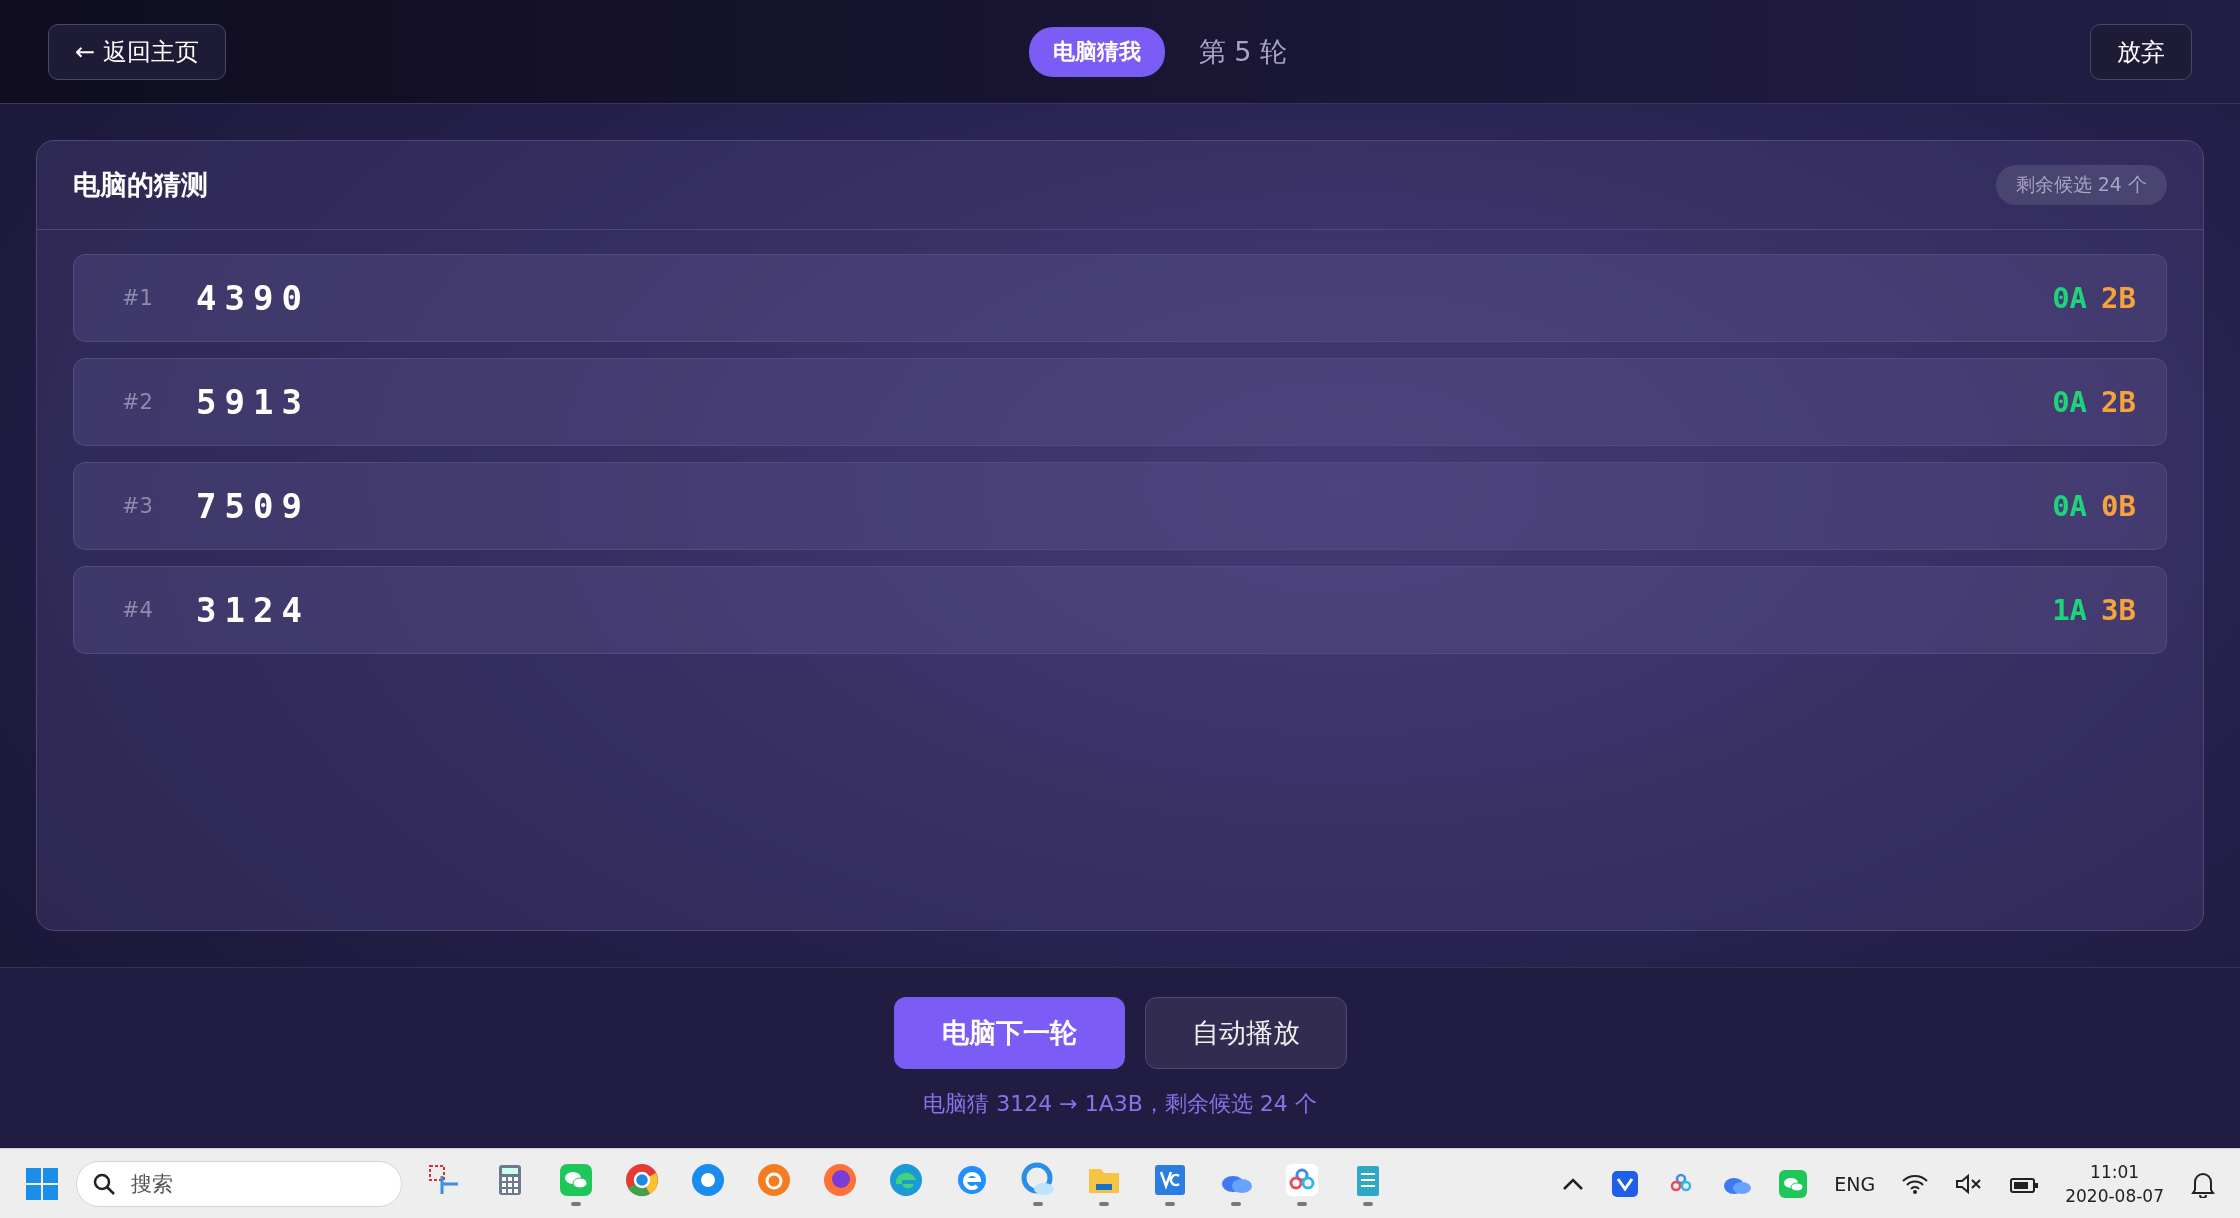 The image size is (2240, 1218). Describe the element at coordinates (253, 506) in the screenshot. I see `guess-number: 7509` at that location.